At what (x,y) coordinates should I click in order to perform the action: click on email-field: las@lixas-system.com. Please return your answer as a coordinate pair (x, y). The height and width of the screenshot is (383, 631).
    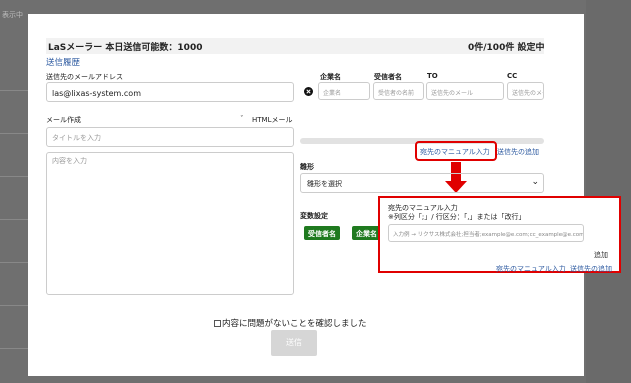
    Looking at the image, I should click on (170, 92).